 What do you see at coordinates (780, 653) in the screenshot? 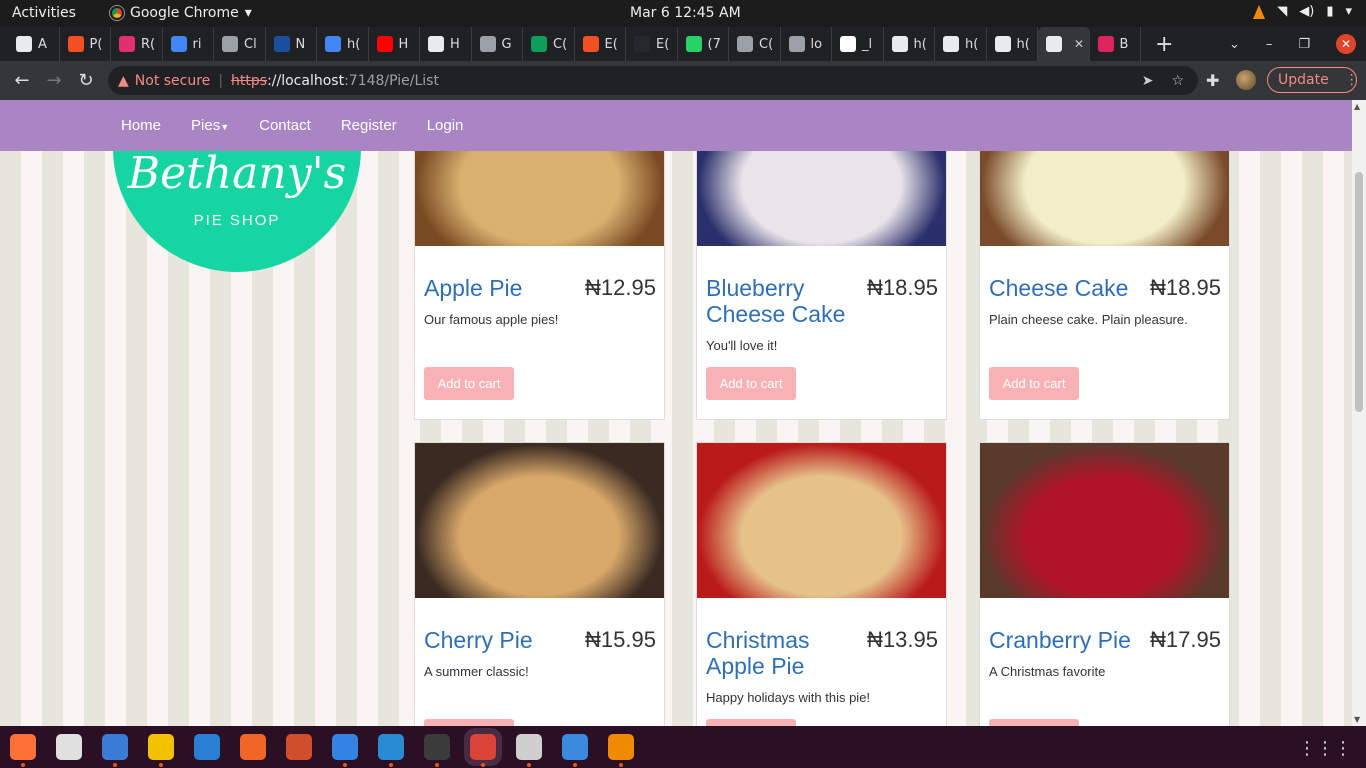
I see `pie-name: Christmas Apple Pie` at bounding box center [780, 653].